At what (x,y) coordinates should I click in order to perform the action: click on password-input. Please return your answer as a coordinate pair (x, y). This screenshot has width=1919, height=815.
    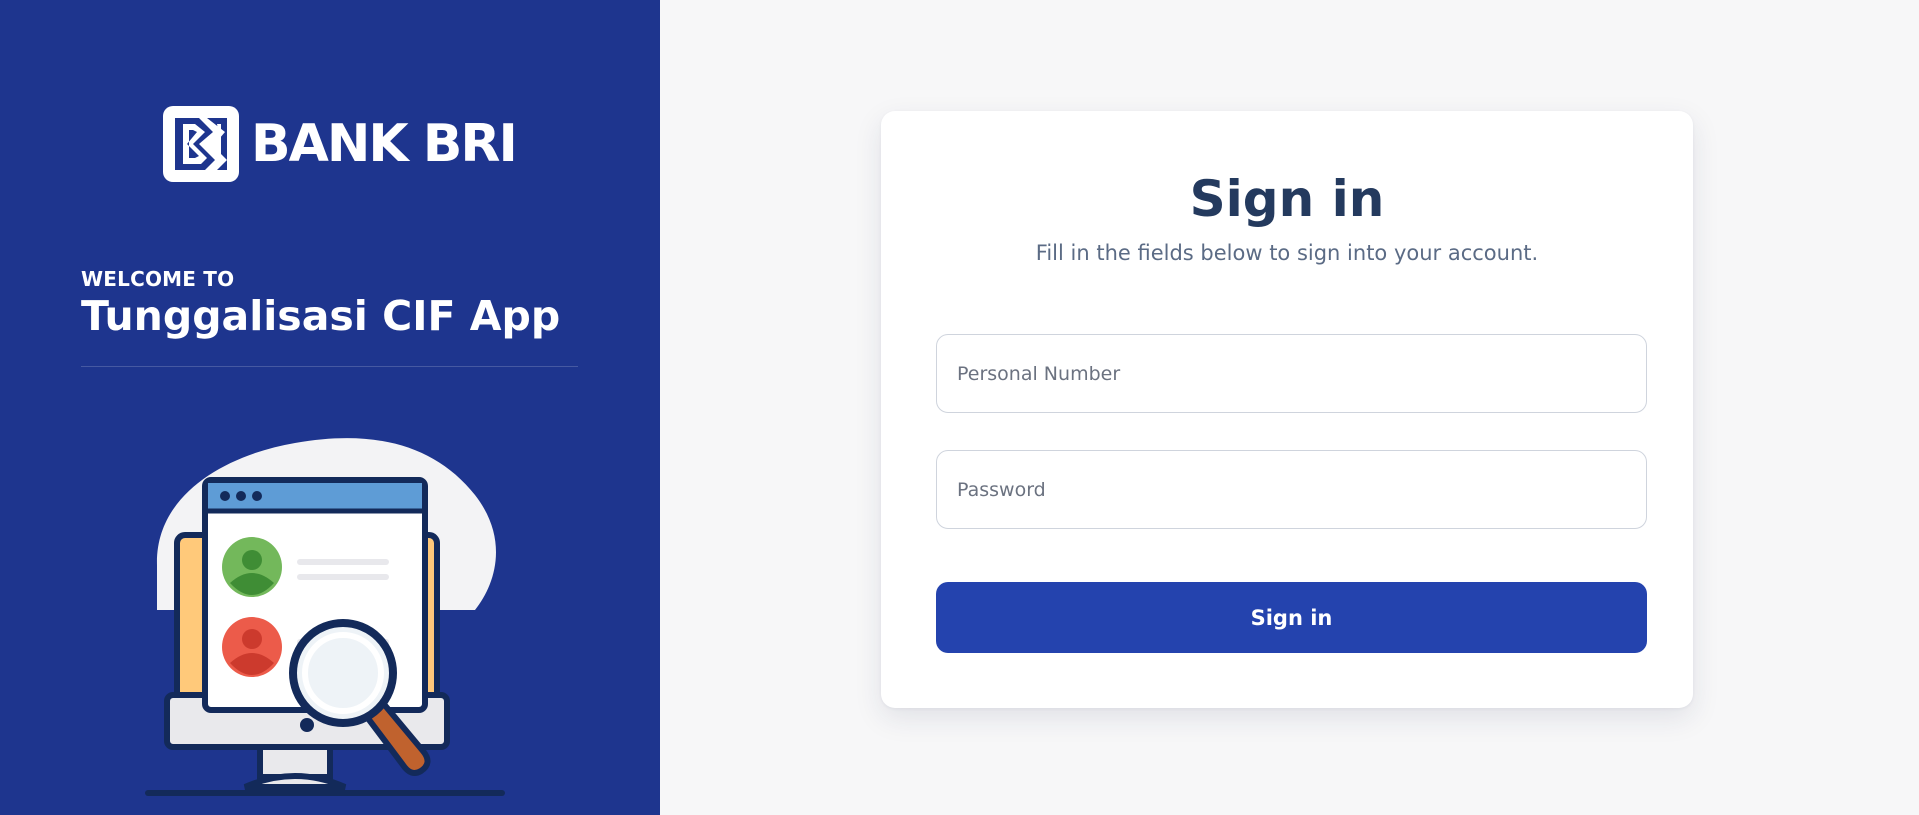
    Looking at the image, I should click on (1291, 489).